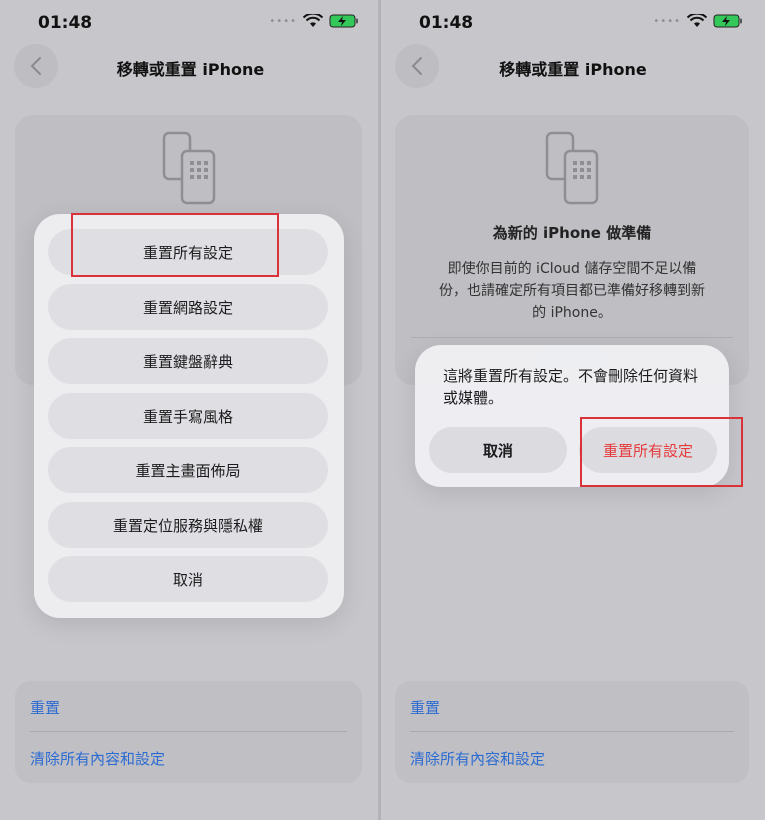 This screenshot has height=820, width=765. Describe the element at coordinates (188, 361) in the screenshot. I see `reset-keyboard-dictionary-button: 重置鍵盤辭典` at that location.